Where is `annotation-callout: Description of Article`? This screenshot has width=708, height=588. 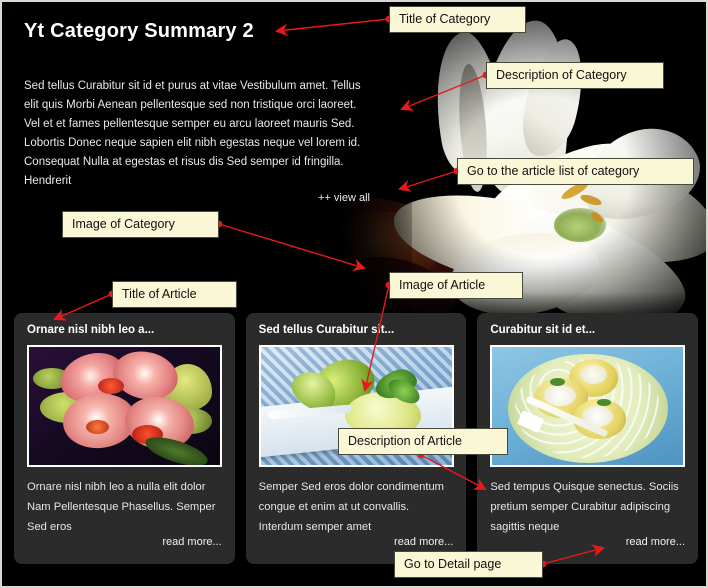
annotation-callout: Description of Article is located at coordinates (423, 441).